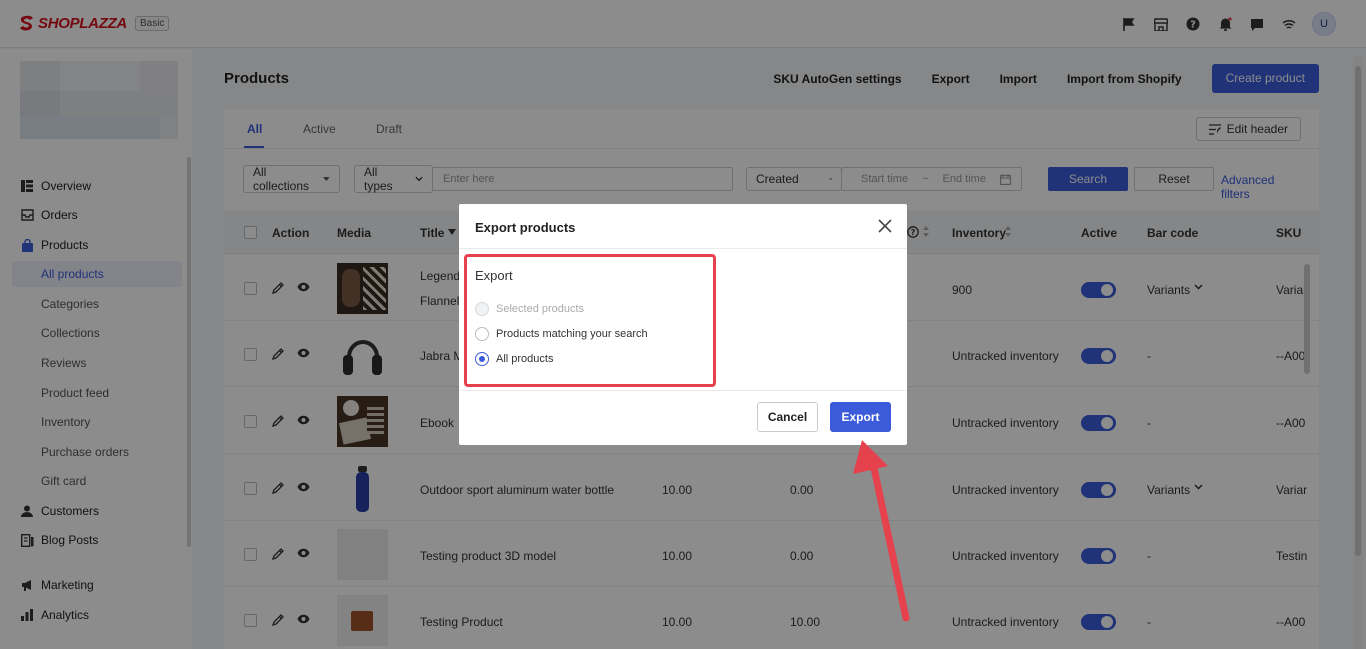 The width and height of the screenshot is (1366, 649). Describe the element at coordinates (787, 417) in the screenshot. I see `cancel-button: Cancel` at that location.